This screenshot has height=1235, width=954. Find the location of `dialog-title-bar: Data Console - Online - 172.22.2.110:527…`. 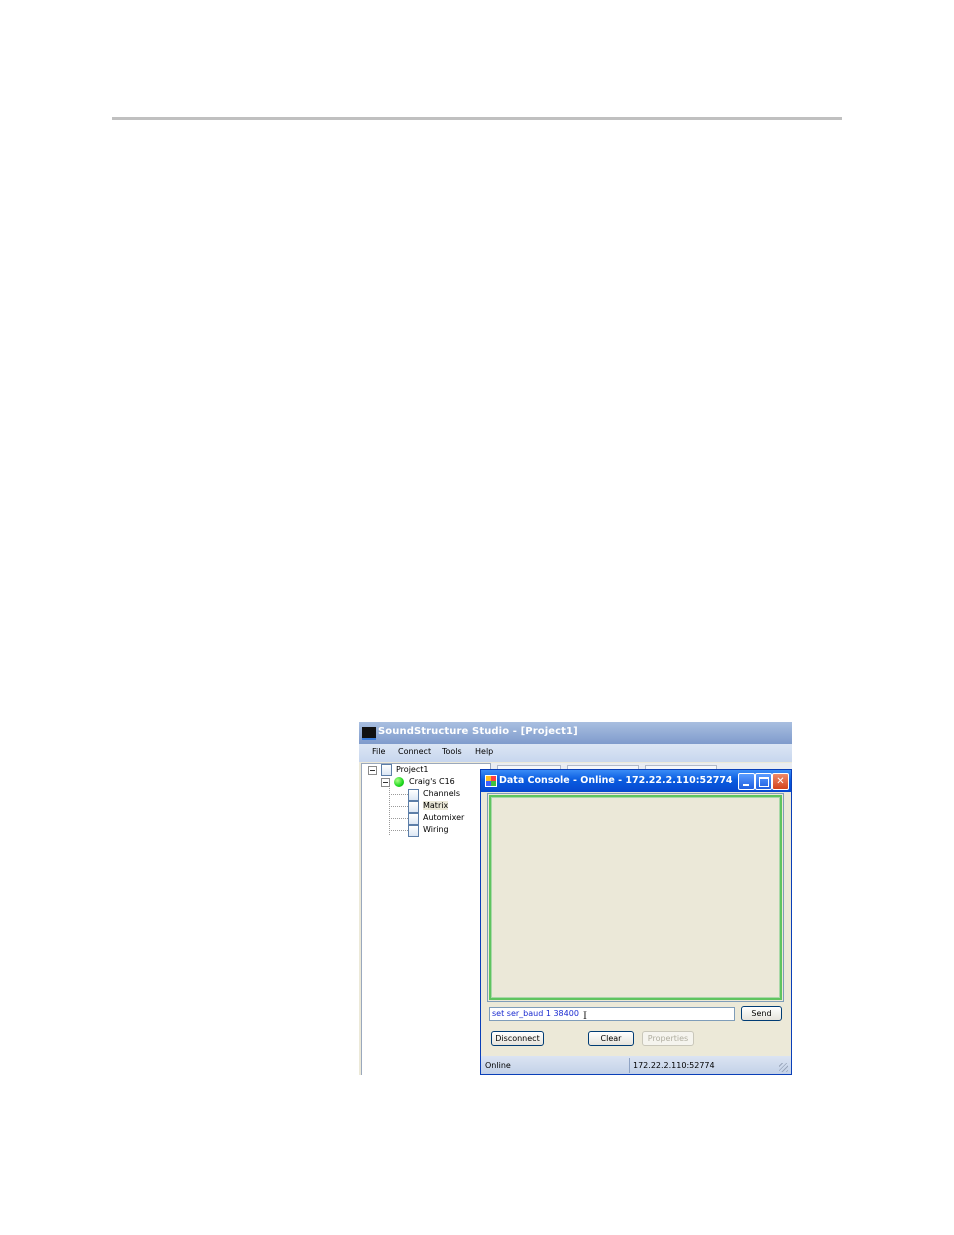

dialog-title-bar: Data Console - Online - 172.22.2.110:527… is located at coordinates (636, 781).